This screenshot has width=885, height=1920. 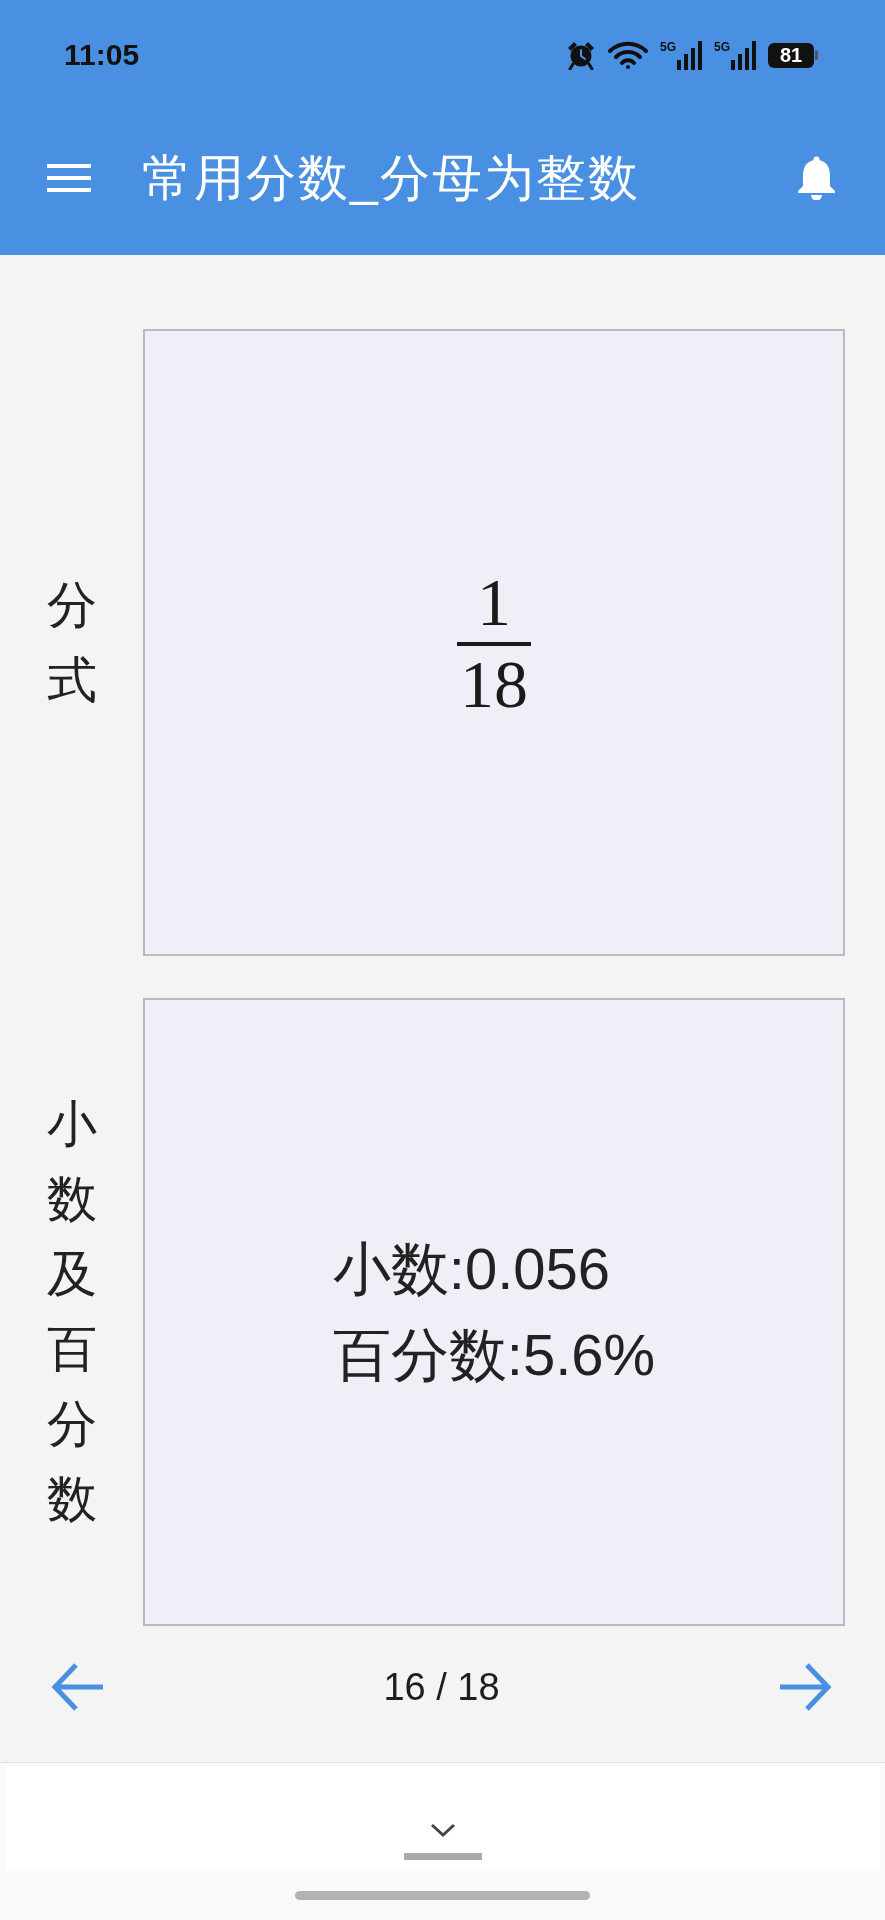 I want to click on value-text: 百分数:5.6%, so click(x=494, y=1355).